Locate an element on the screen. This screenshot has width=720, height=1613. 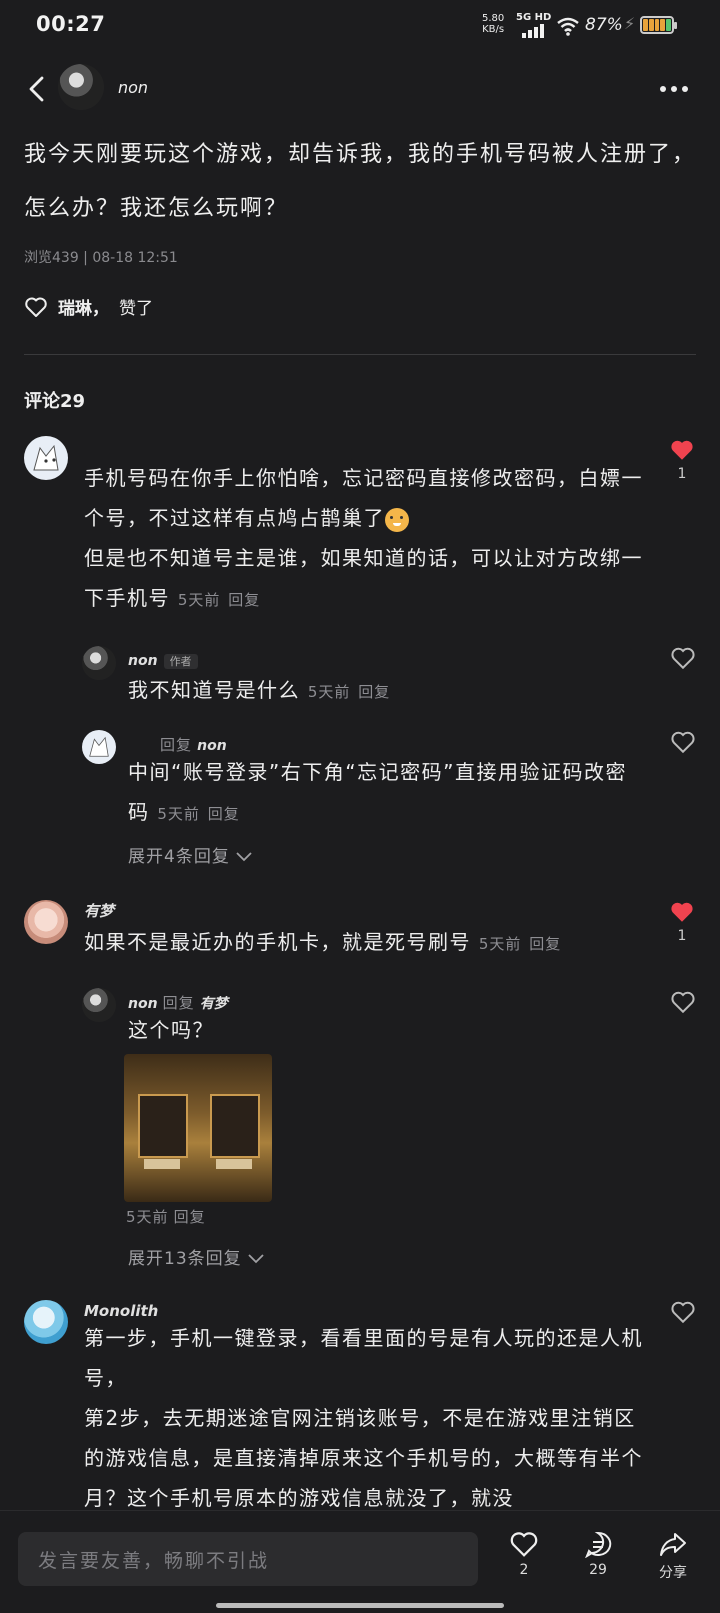
battery-icon is located at coordinates (658, 25).